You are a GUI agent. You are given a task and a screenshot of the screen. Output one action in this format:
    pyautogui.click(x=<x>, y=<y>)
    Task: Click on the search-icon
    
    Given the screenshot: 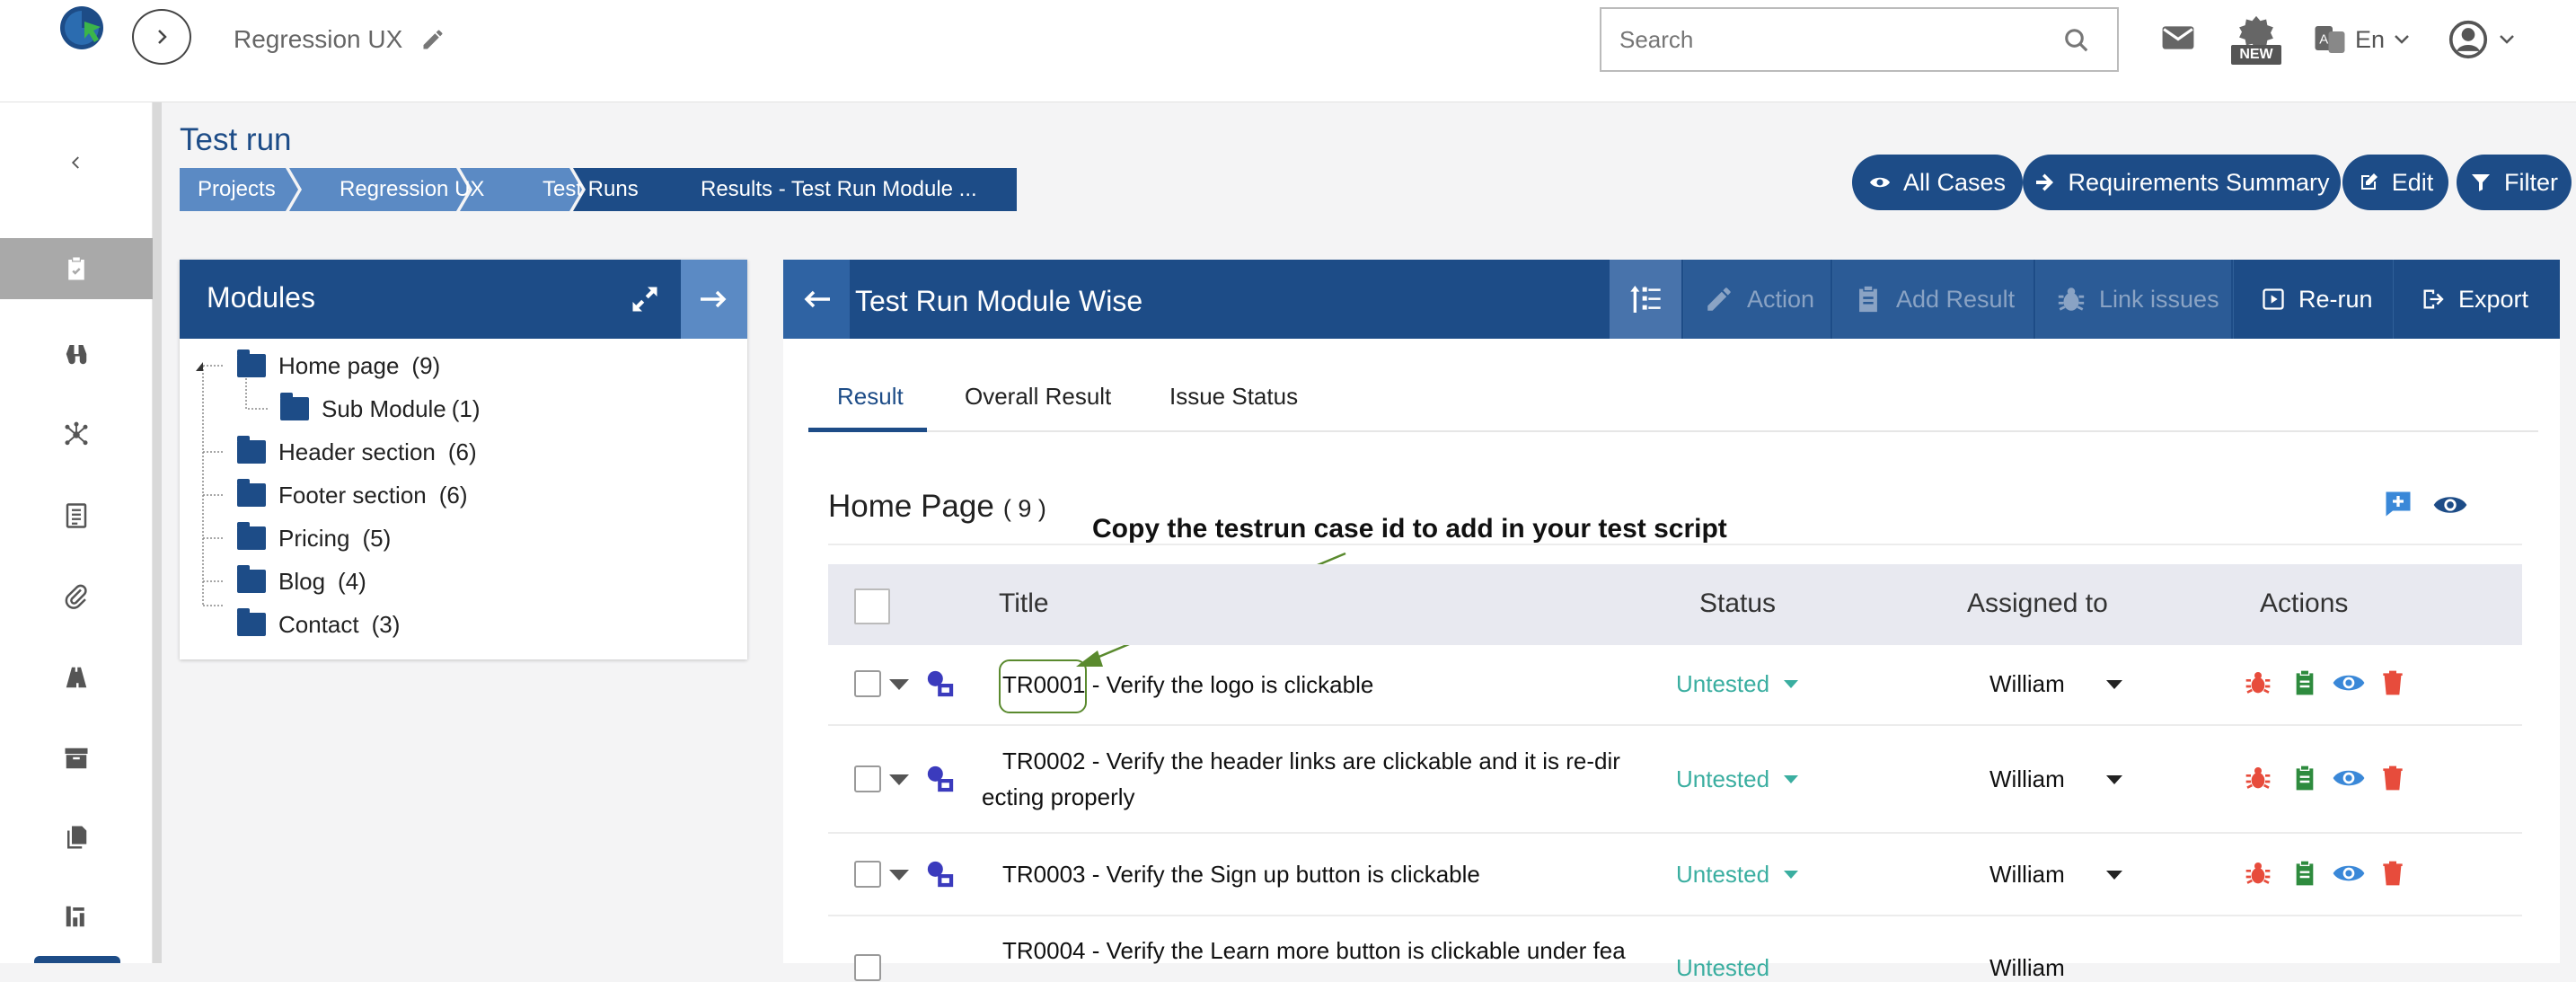 What is the action you would take?
    pyautogui.click(x=2076, y=41)
    